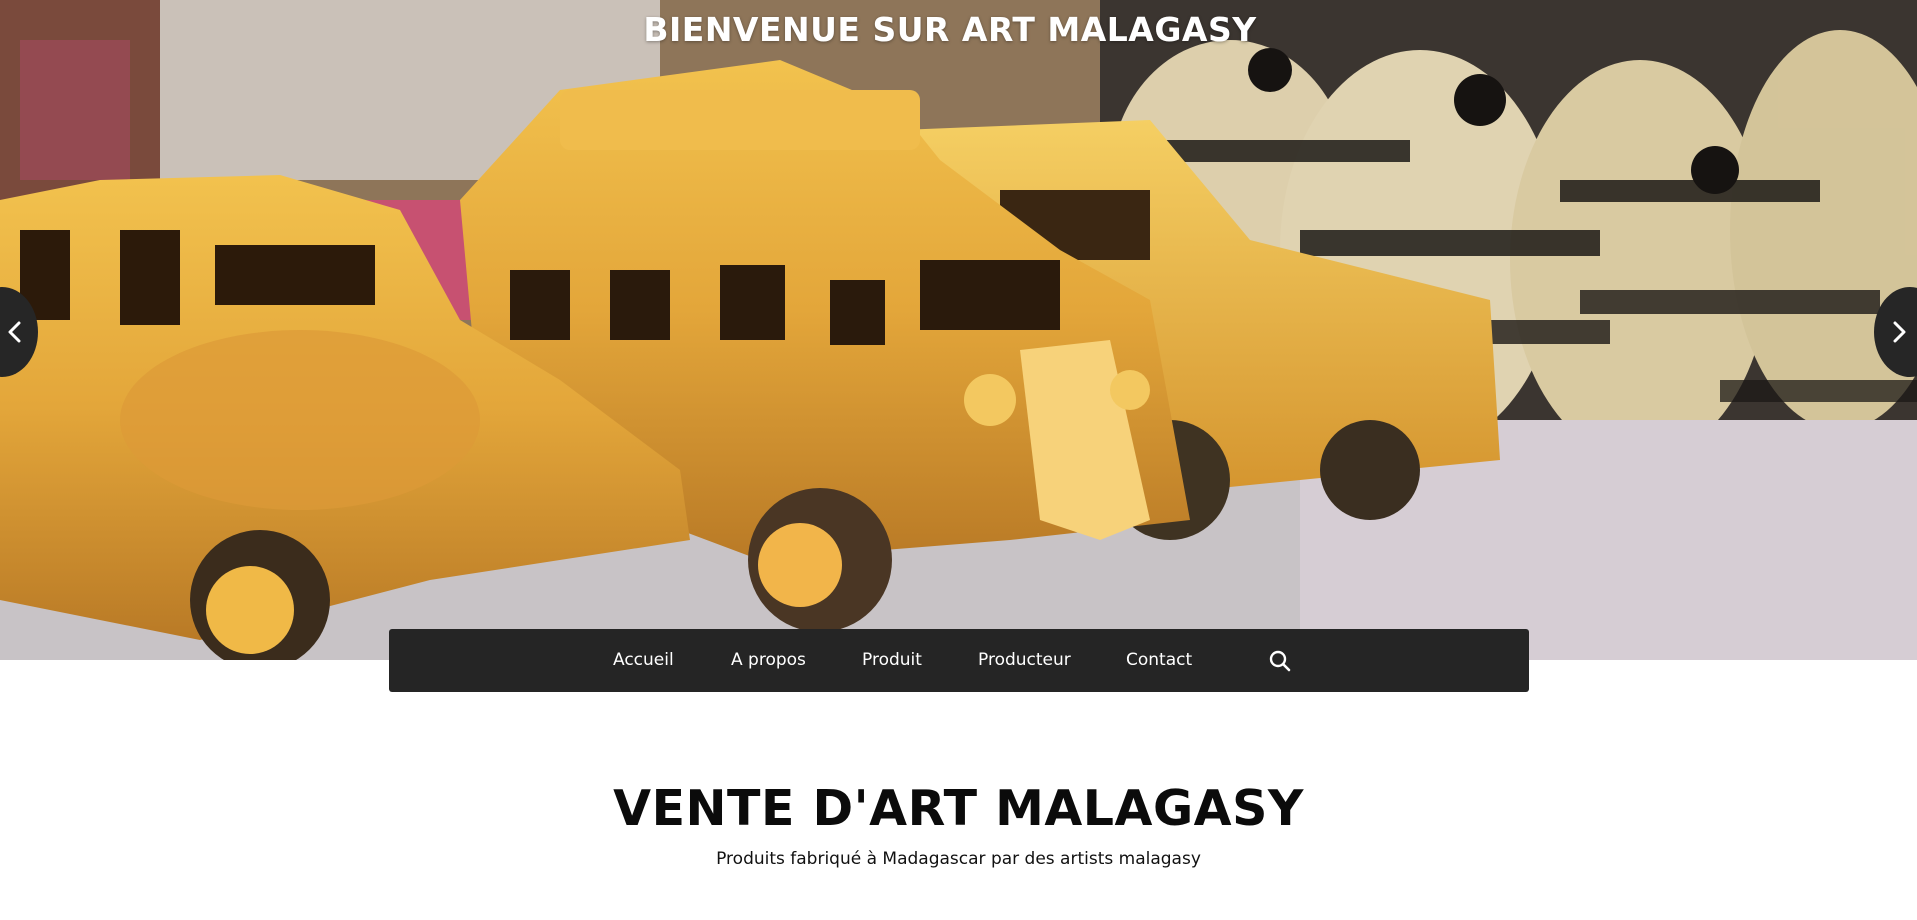  Describe the element at coordinates (643, 660) in the screenshot. I see `nav-item-accueil: Accueil` at that location.